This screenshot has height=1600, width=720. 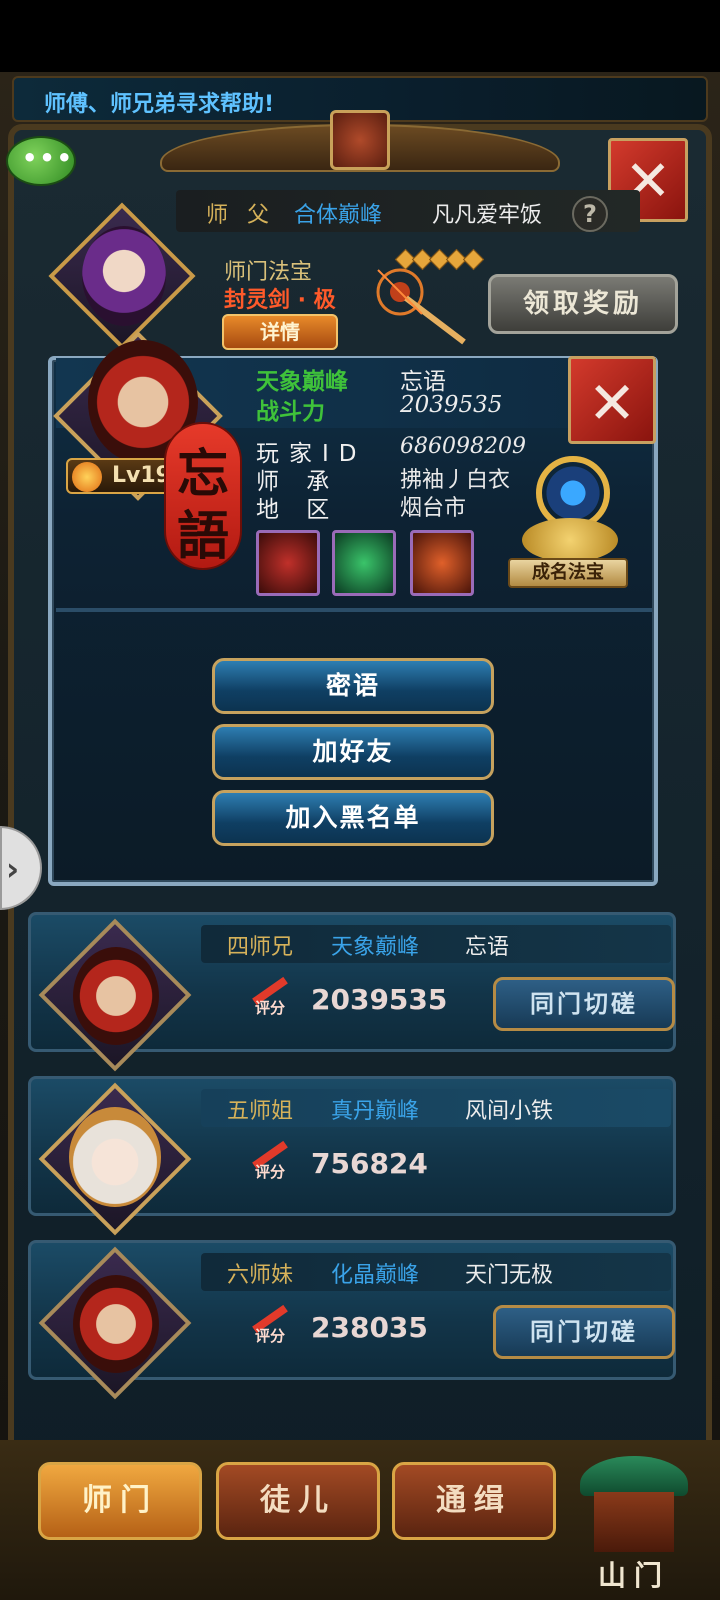 What do you see at coordinates (375, 1275) in the screenshot?
I see `member-realm: 化晶巅峰` at bounding box center [375, 1275].